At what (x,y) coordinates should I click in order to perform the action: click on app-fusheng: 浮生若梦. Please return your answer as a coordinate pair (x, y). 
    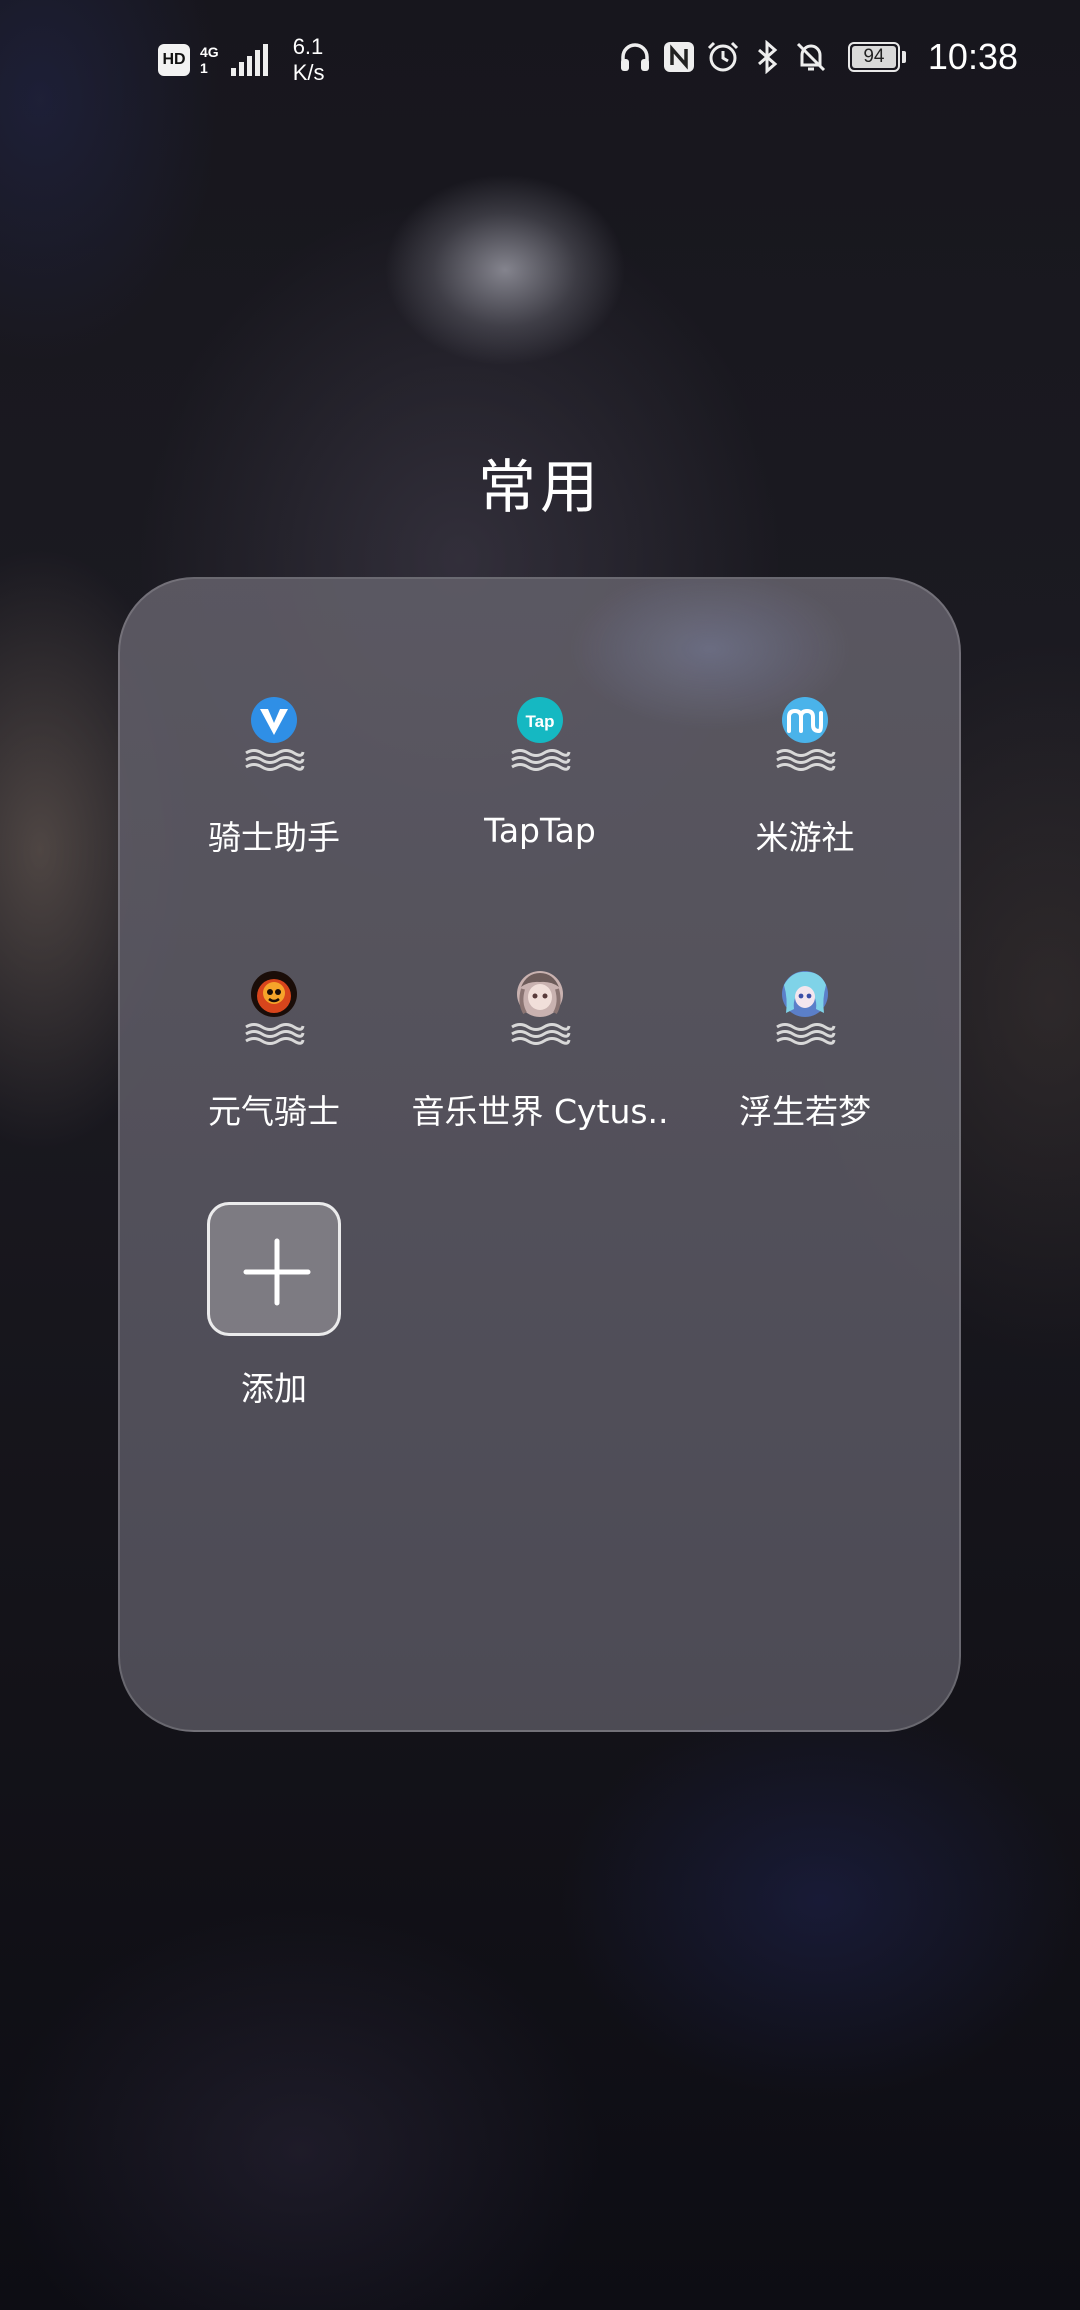
    Looking at the image, I should click on (805, 1051).